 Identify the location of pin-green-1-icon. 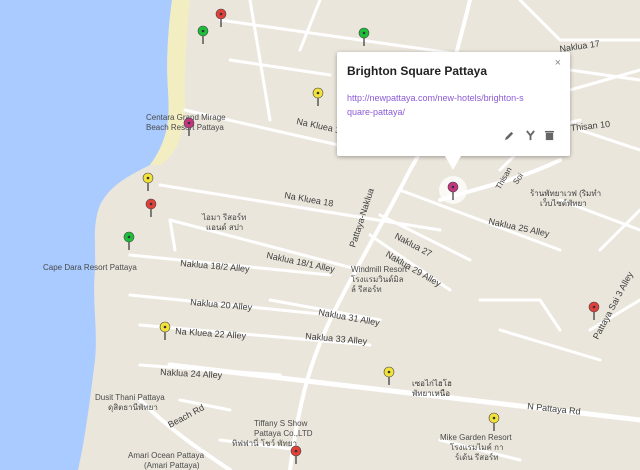
(203, 34).